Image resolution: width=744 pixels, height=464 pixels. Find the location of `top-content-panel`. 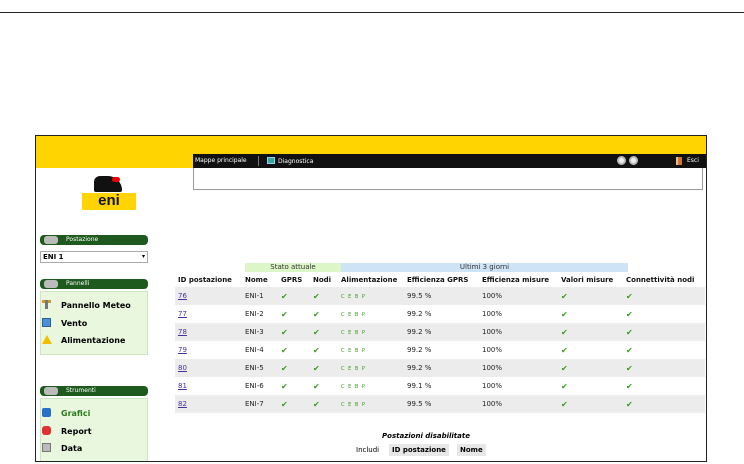

top-content-panel is located at coordinates (448, 179).